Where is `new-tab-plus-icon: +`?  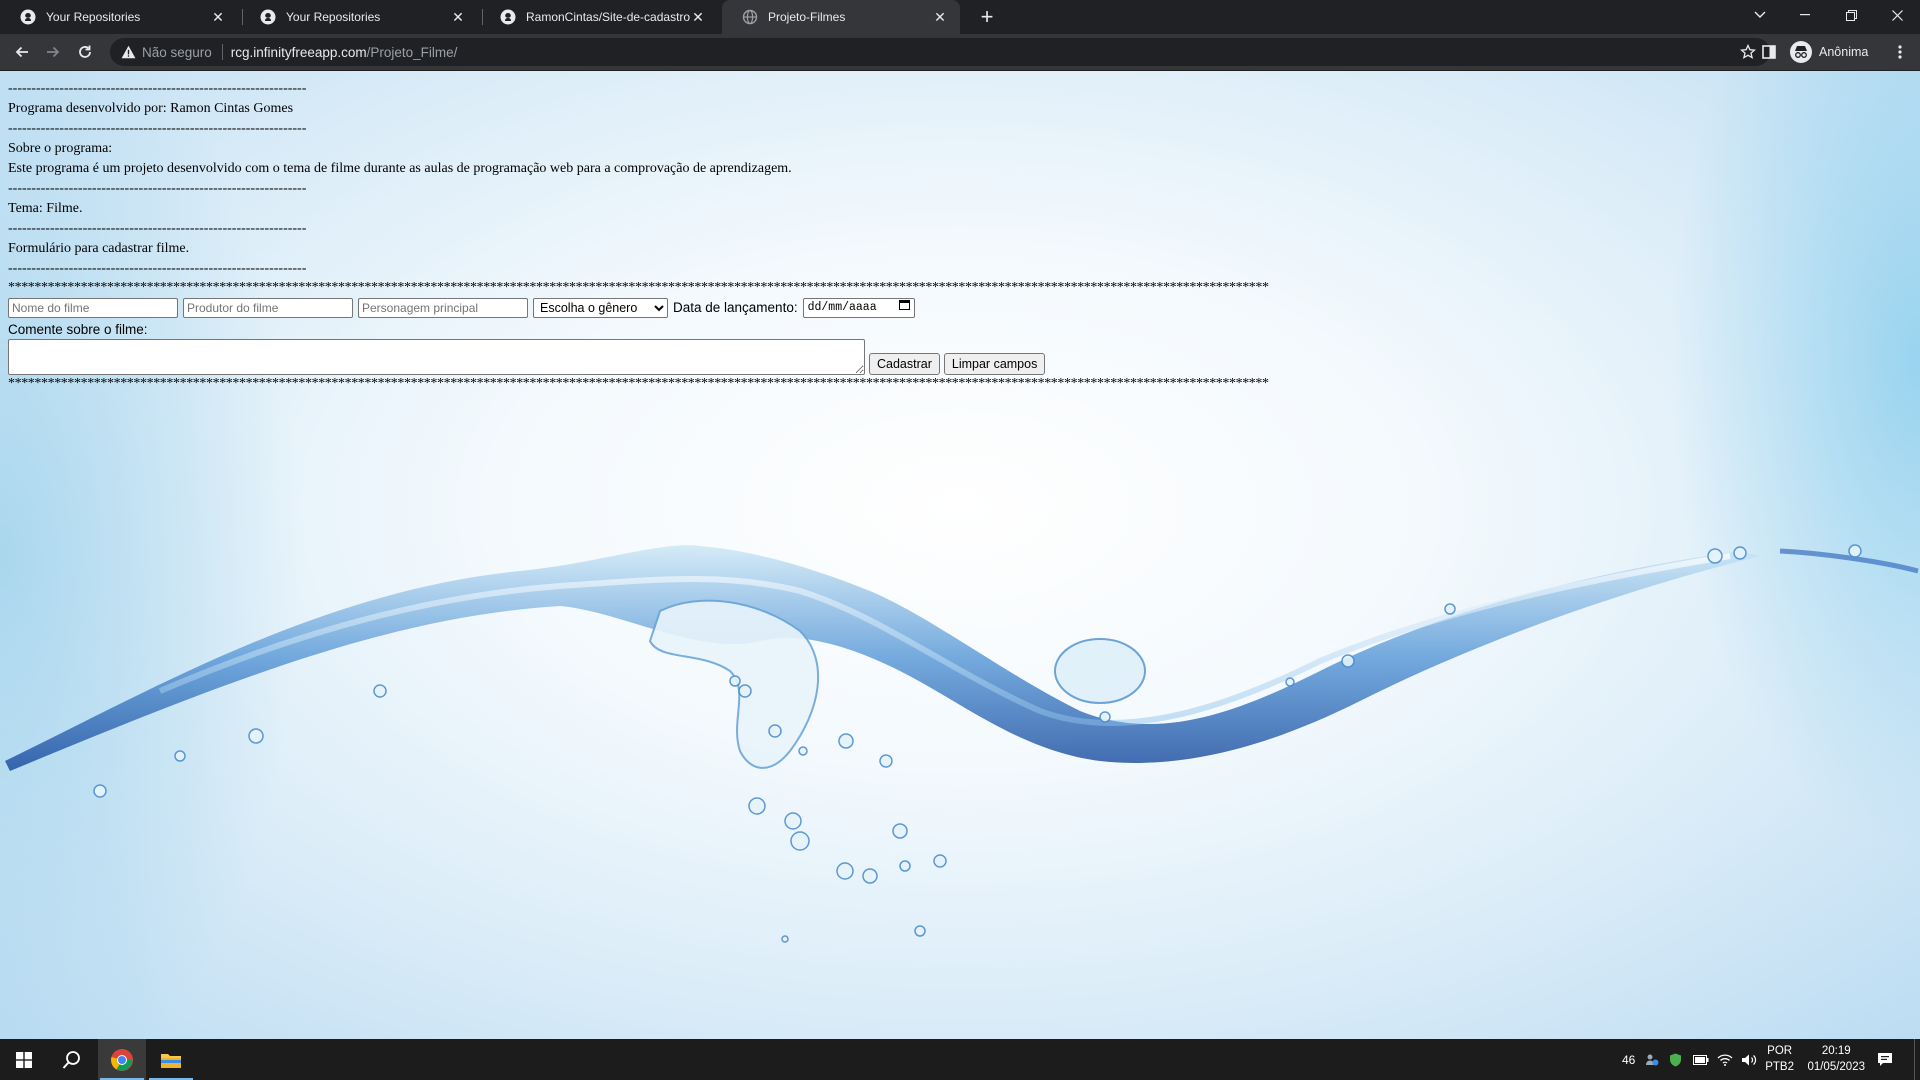
new-tab-plus-icon: + is located at coordinates (987, 16).